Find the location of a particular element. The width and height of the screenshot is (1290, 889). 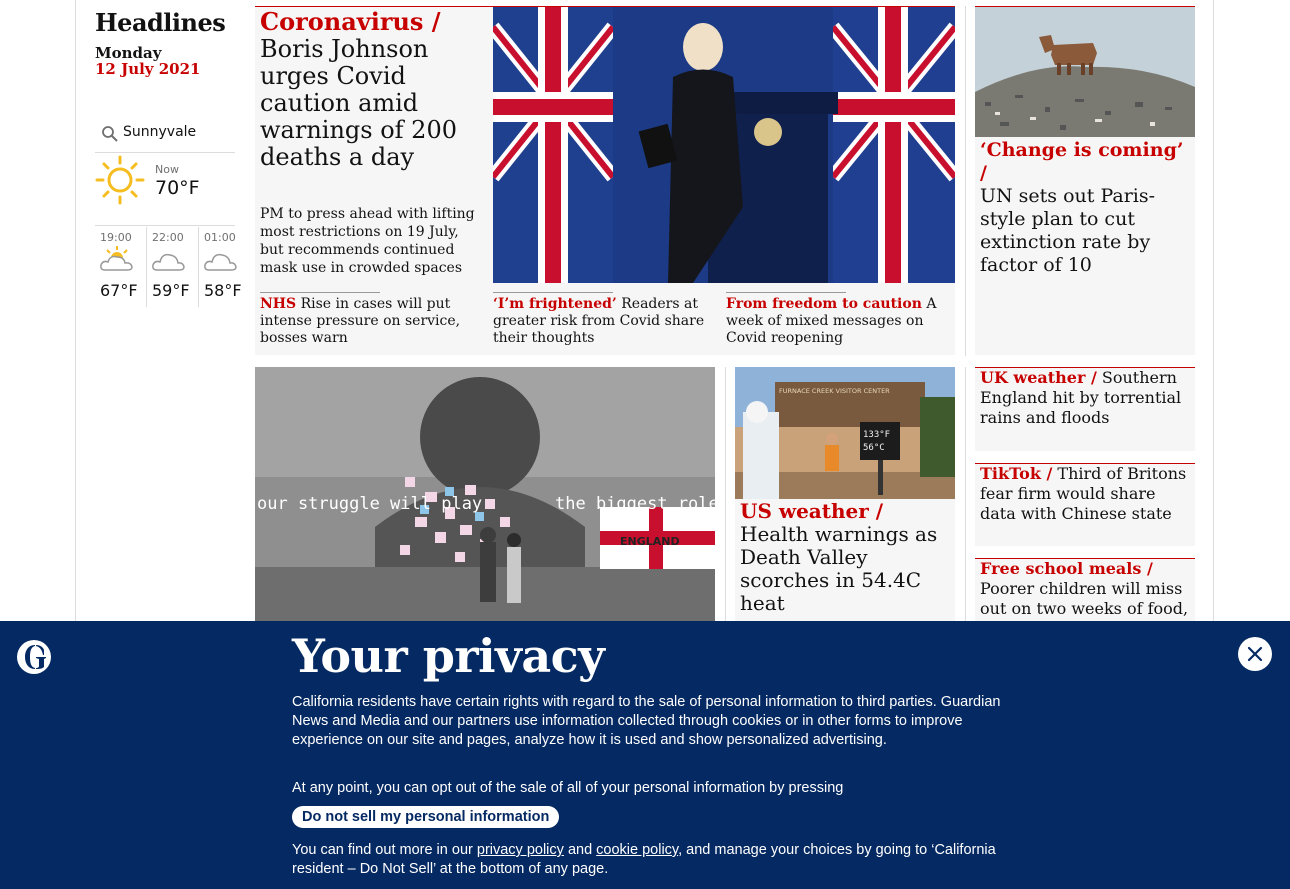

weather-location: Sunnyvale is located at coordinates (165, 137).